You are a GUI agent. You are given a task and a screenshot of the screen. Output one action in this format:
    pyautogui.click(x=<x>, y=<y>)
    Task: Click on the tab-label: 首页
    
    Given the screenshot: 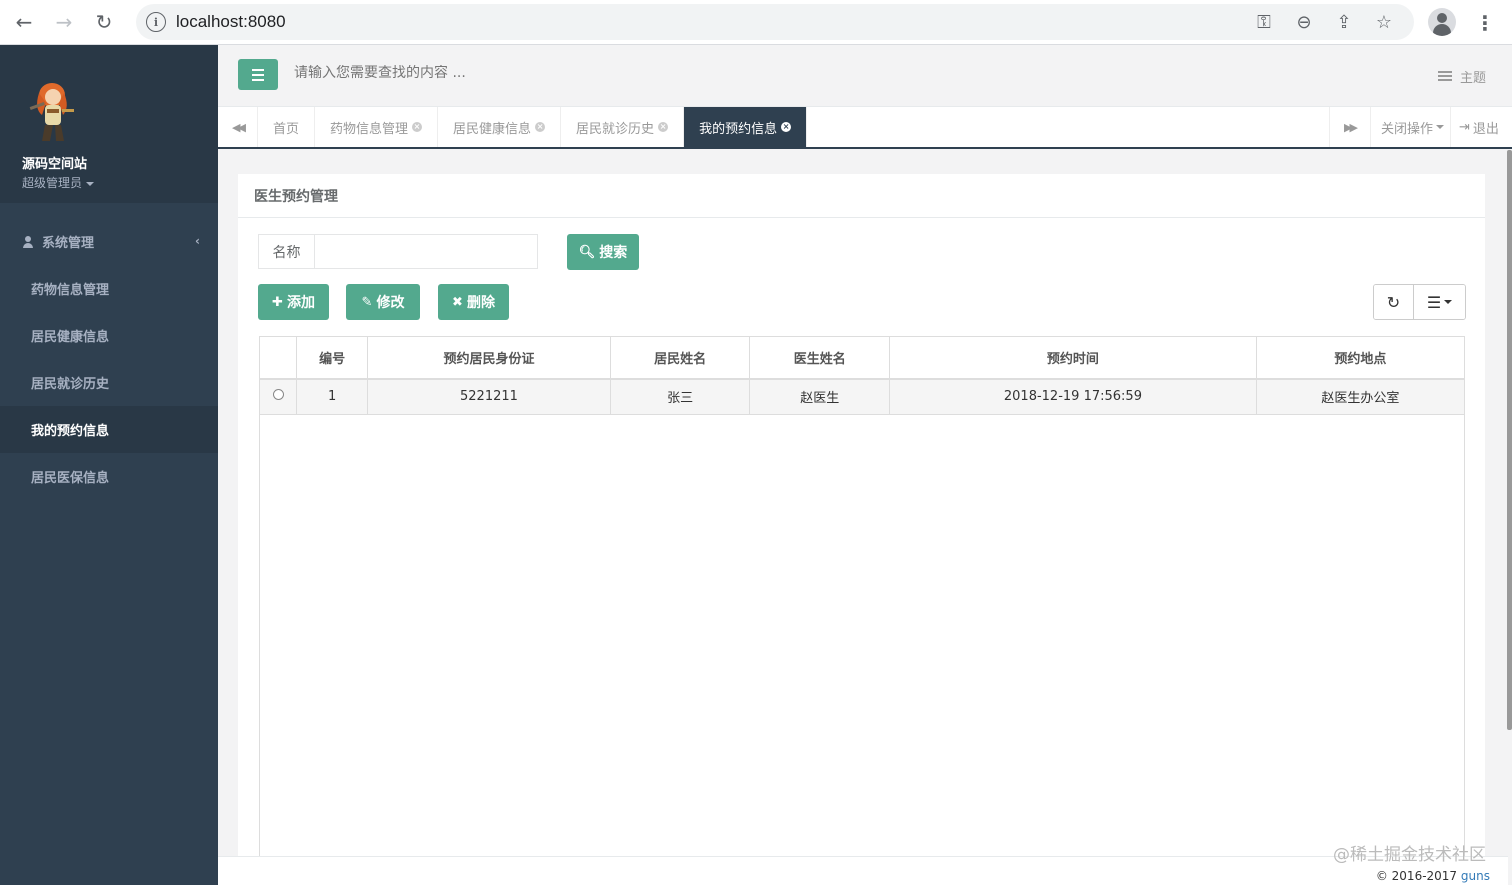 What is the action you would take?
    pyautogui.click(x=286, y=129)
    